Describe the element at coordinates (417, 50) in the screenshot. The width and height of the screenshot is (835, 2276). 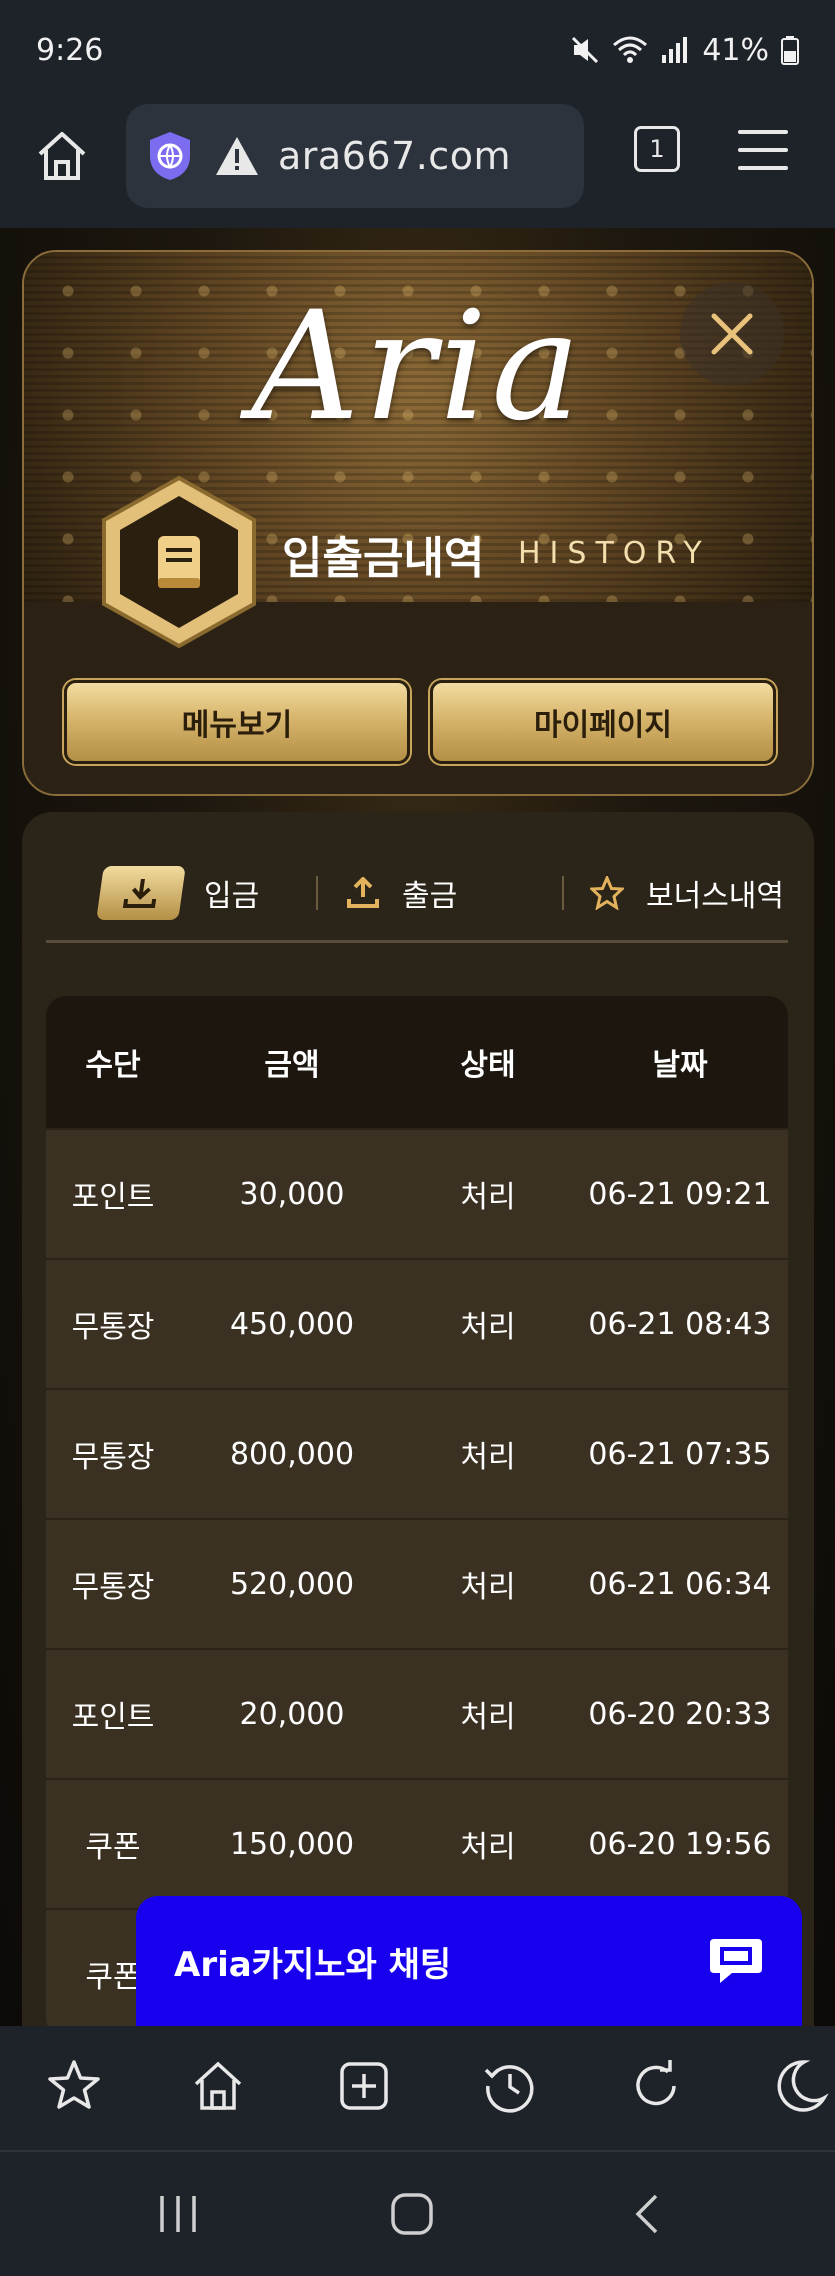
I see `status-bar: 9:26 41%` at that location.